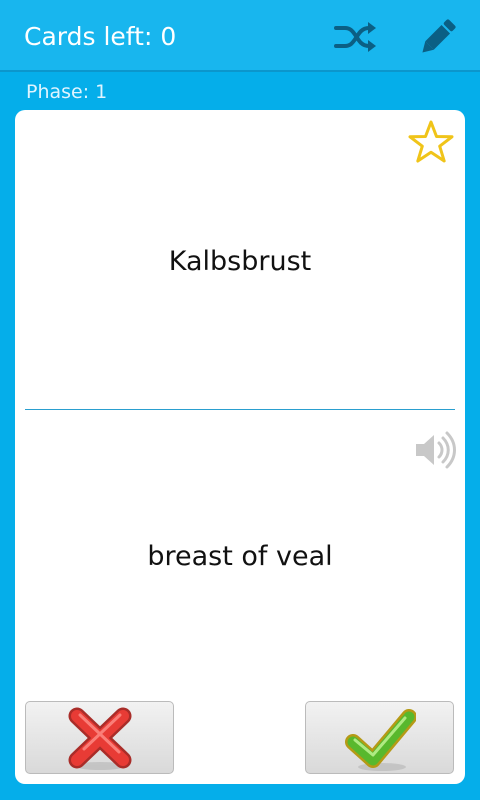  I want to click on correct-answer-button, so click(379, 737).